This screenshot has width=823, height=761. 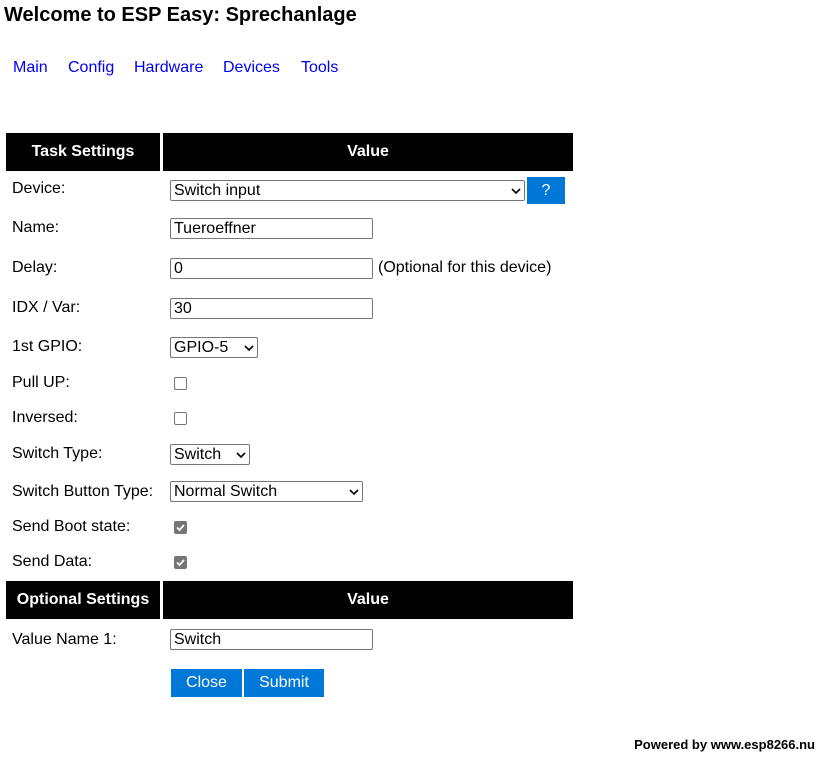 I want to click on inversed-checkbox, so click(x=180, y=418).